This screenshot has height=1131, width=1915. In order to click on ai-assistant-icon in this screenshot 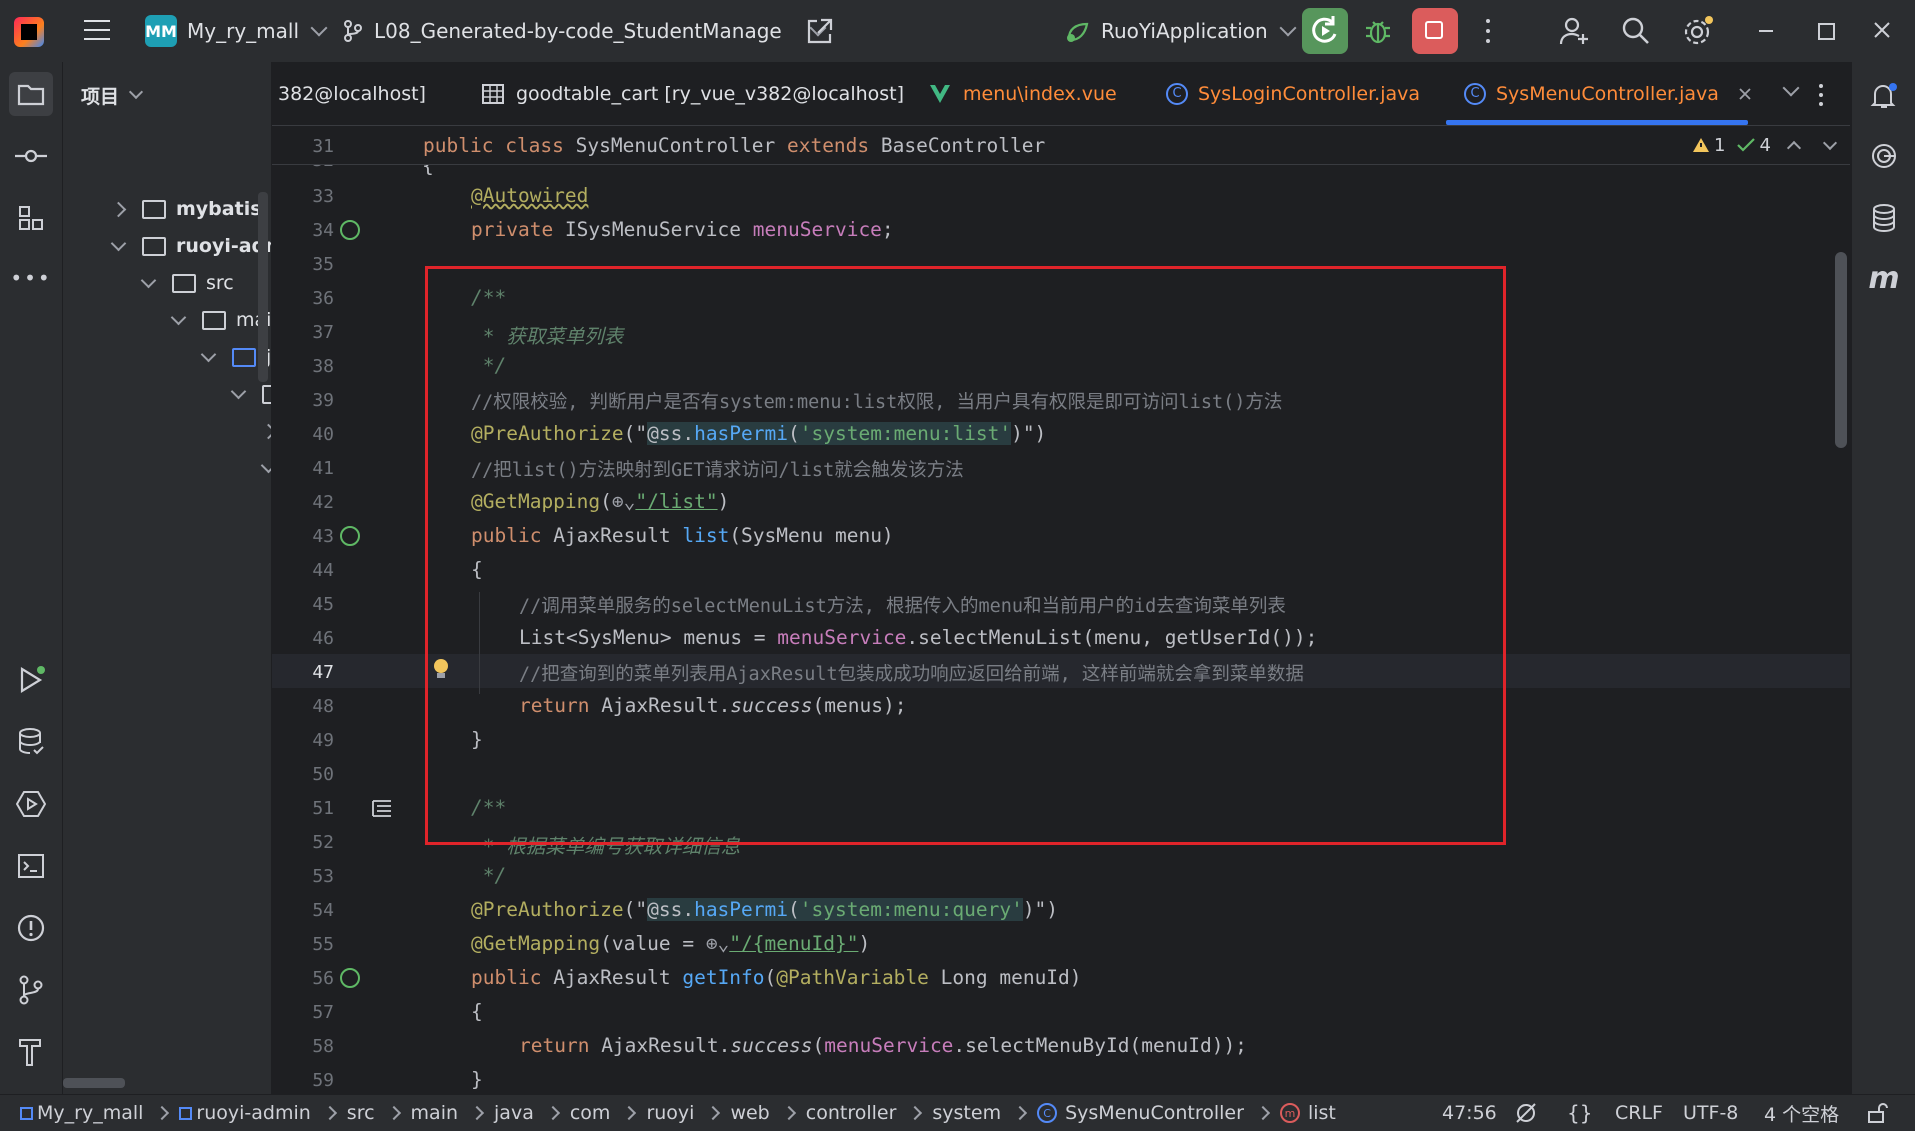, I will do `click(1884, 156)`.